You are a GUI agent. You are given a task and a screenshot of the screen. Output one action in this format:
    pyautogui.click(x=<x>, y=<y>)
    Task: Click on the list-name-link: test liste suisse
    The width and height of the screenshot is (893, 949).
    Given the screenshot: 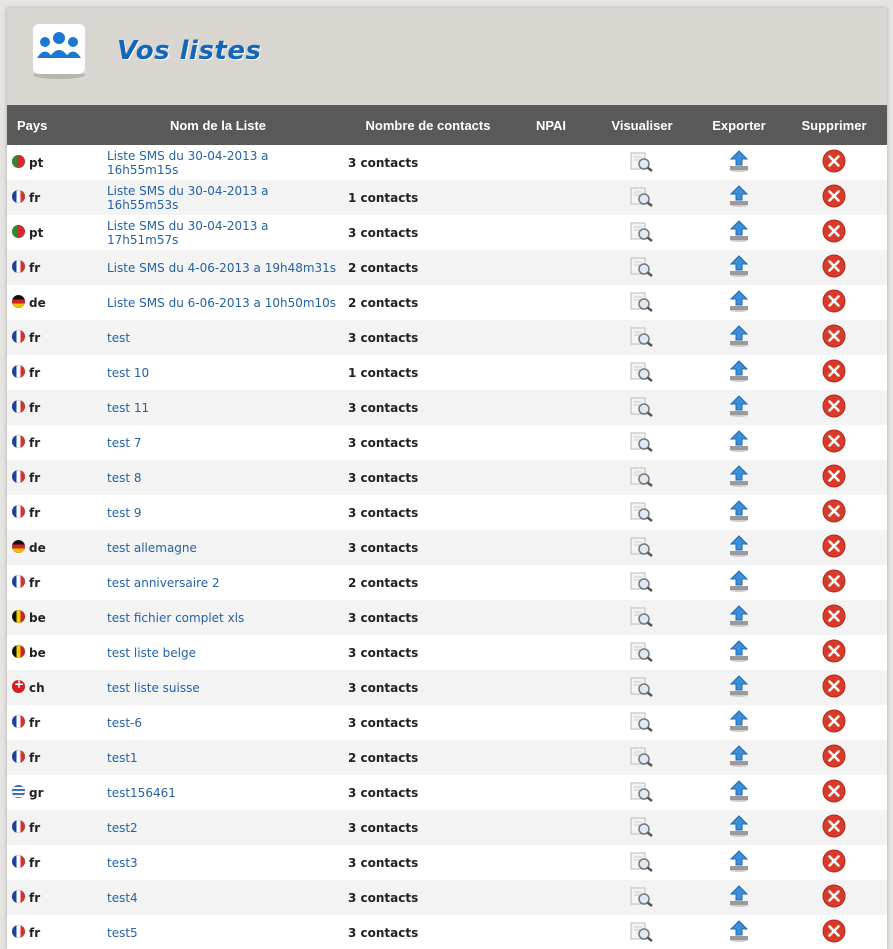 What is the action you would take?
    pyautogui.click(x=153, y=688)
    